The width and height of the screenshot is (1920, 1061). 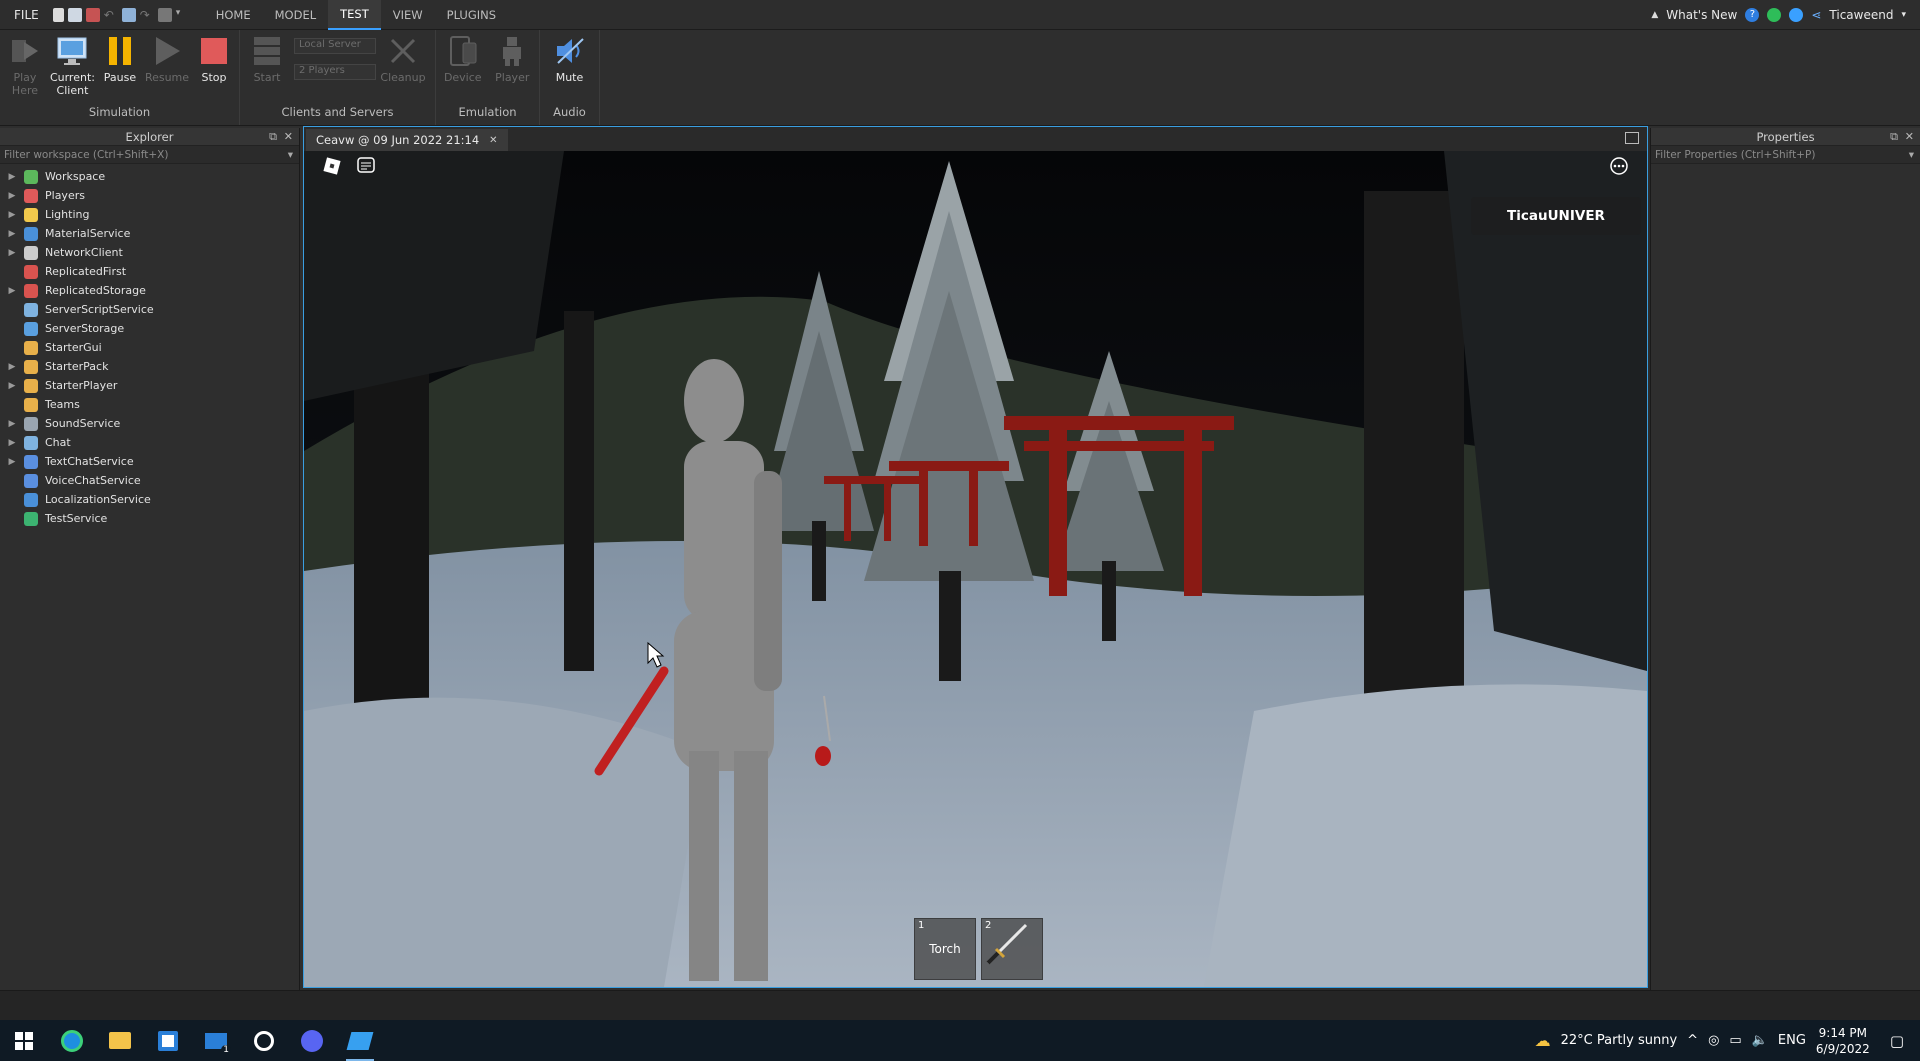 I want to click on clock: 9:14 PM 6/9/2022, so click(x=1843, y=1041).